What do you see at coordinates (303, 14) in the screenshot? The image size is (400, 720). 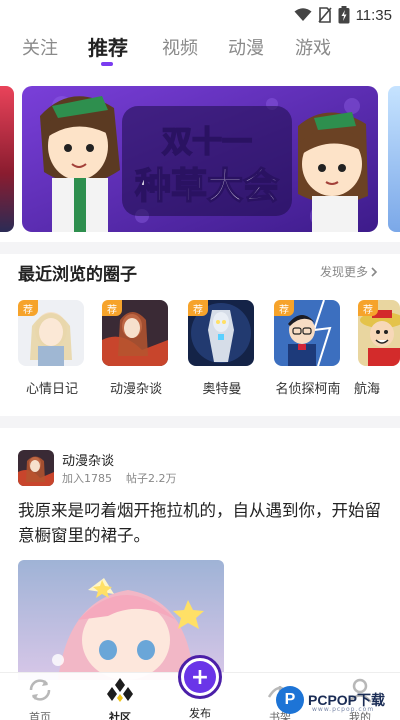 I see `wifi-icon` at bounding box center [303, 14].